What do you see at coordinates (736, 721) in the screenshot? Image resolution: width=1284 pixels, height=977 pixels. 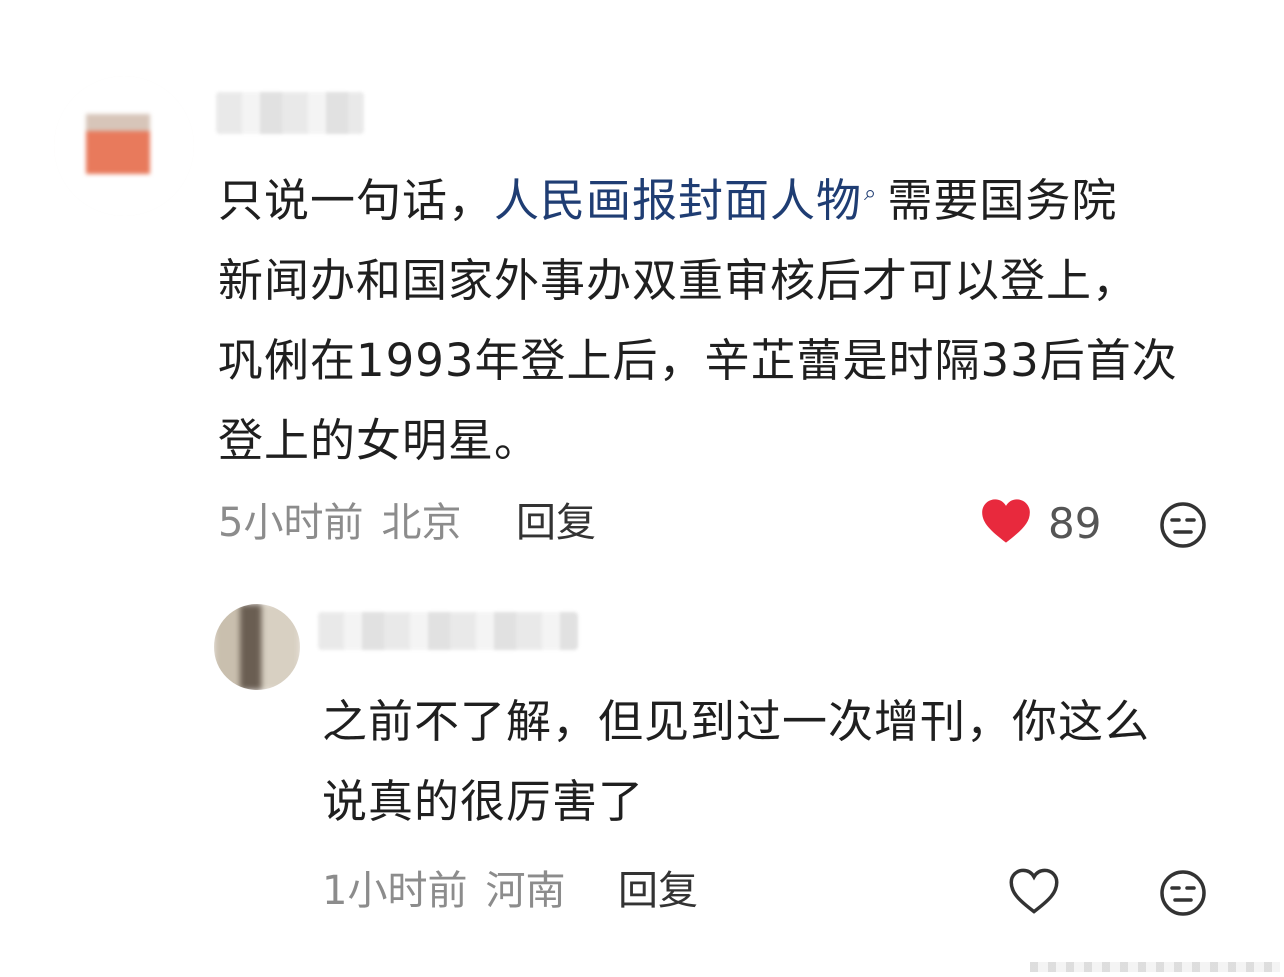 I see `comment-line-1: 之前不了解，但见到过一次增刊，你这么` at bounding box center [736, 721].